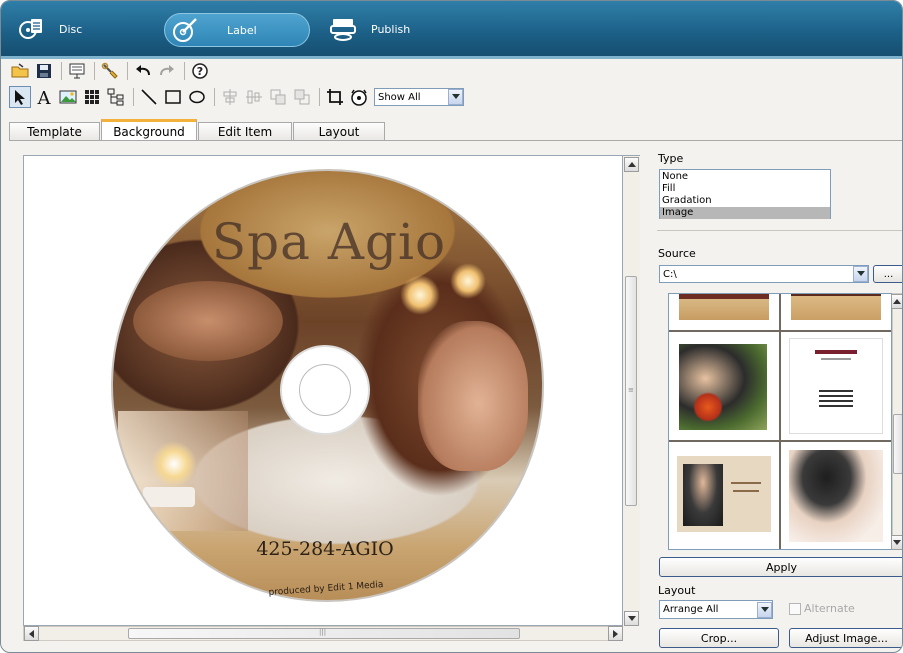  What do you see at coordinates (359, 97) in the screenshot?
I see `disc-view-icon` at bounding box center [359, 97].